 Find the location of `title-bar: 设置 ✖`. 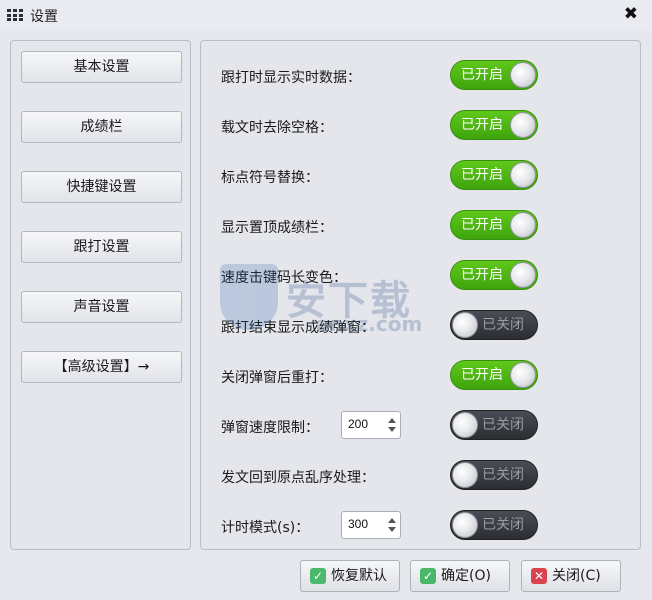

title-bar: 设置 ✖ is located at coordinates (326, 15).